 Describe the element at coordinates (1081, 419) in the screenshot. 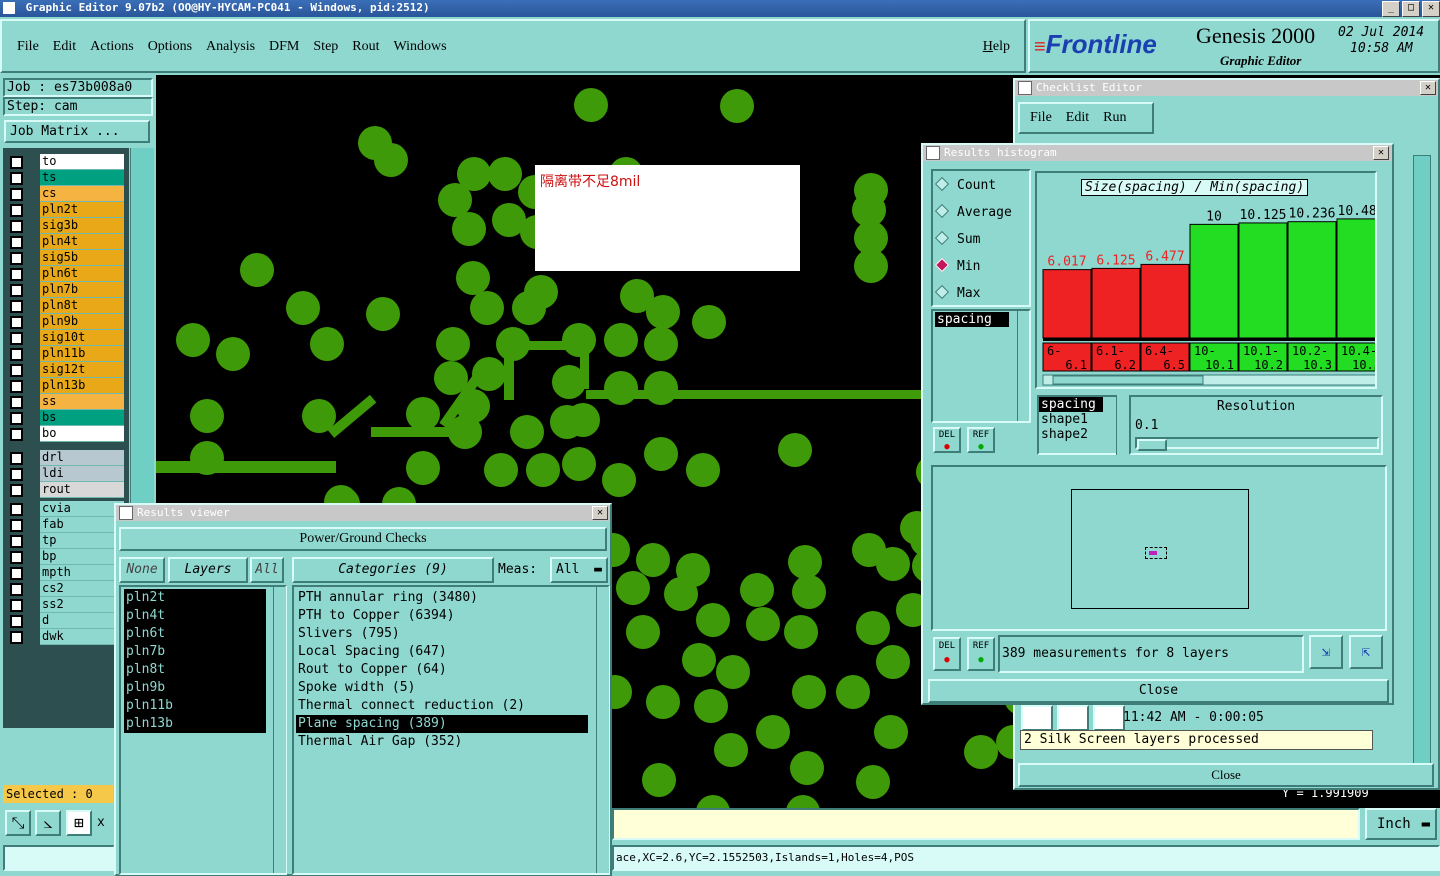

I see `shape-item: shape1` at that location.